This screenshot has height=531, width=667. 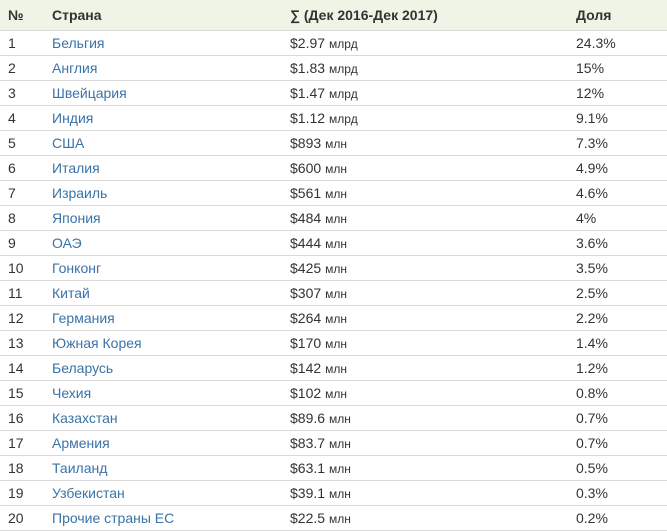 What do you see at coordinates (425, 242) in the screenshot?
I see `sum-cell: $444 млн` at bounding box center [425, 242].